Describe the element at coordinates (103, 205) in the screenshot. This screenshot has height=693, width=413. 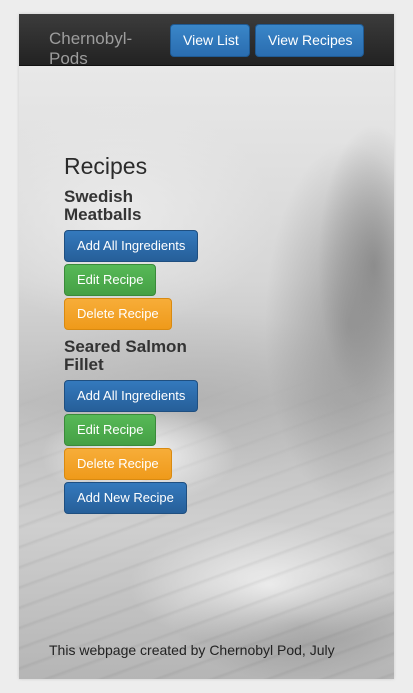
I see `recipe-name: Swedish Meatballs` at that location.